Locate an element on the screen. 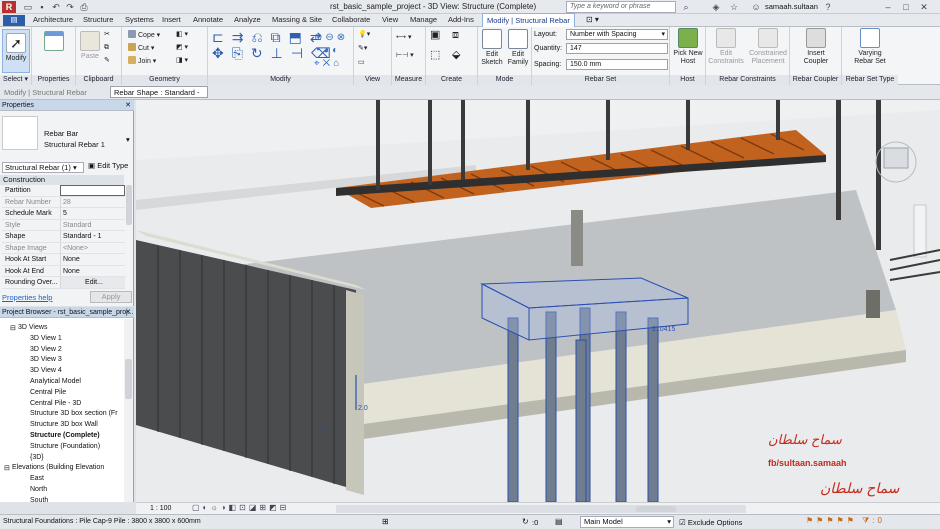 This screenshot has width=940, height=529. rebar-shape-select: Rebar Shape : Standard - ▾ is located at coordinates (159, 96).